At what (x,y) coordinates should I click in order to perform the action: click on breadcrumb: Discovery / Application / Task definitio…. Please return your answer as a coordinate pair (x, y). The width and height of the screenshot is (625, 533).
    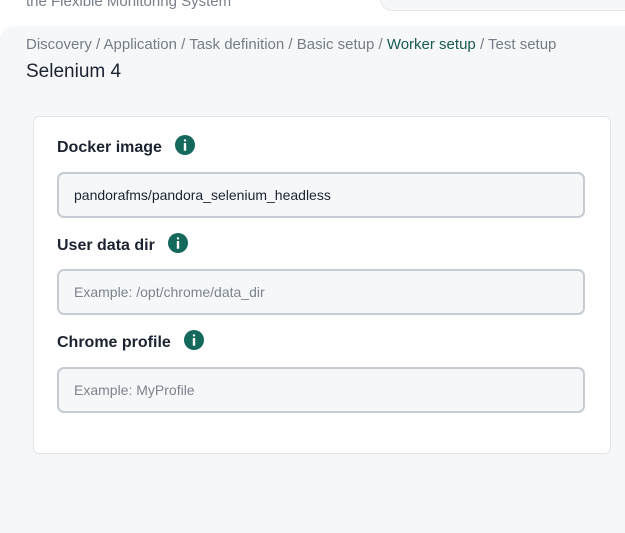
    Looking at the image, I should click on (291, 44).